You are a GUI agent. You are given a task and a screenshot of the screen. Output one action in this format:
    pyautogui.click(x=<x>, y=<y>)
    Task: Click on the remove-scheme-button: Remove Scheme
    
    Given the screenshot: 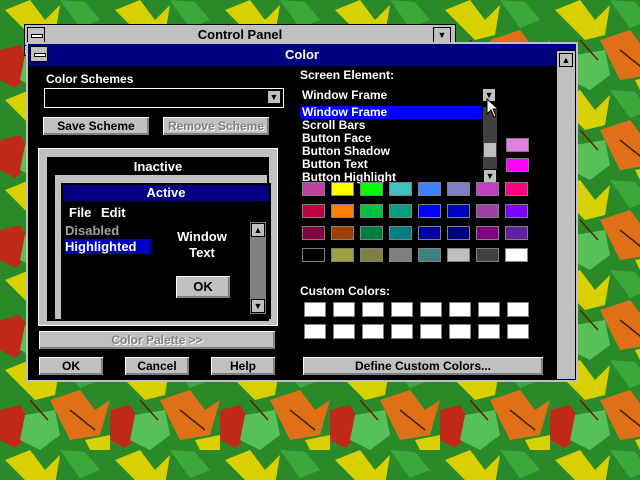 What is the action you would take?
    pyautogui.click(x=216, y=126)
    